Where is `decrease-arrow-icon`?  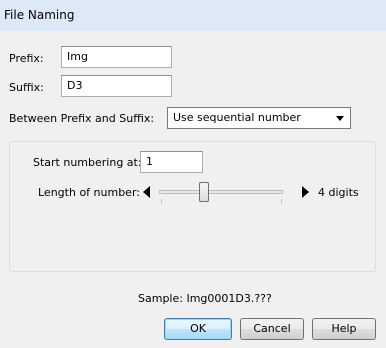 decrease-arrow-icon is located at coordinates (146, 192).